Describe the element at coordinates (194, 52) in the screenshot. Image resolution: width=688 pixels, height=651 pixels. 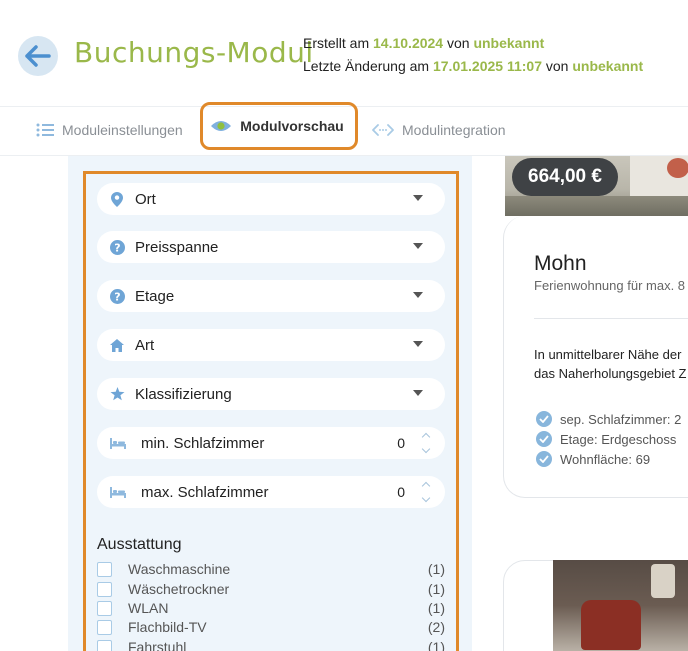
I see `page-title: Buchungs-Modul` at that location.